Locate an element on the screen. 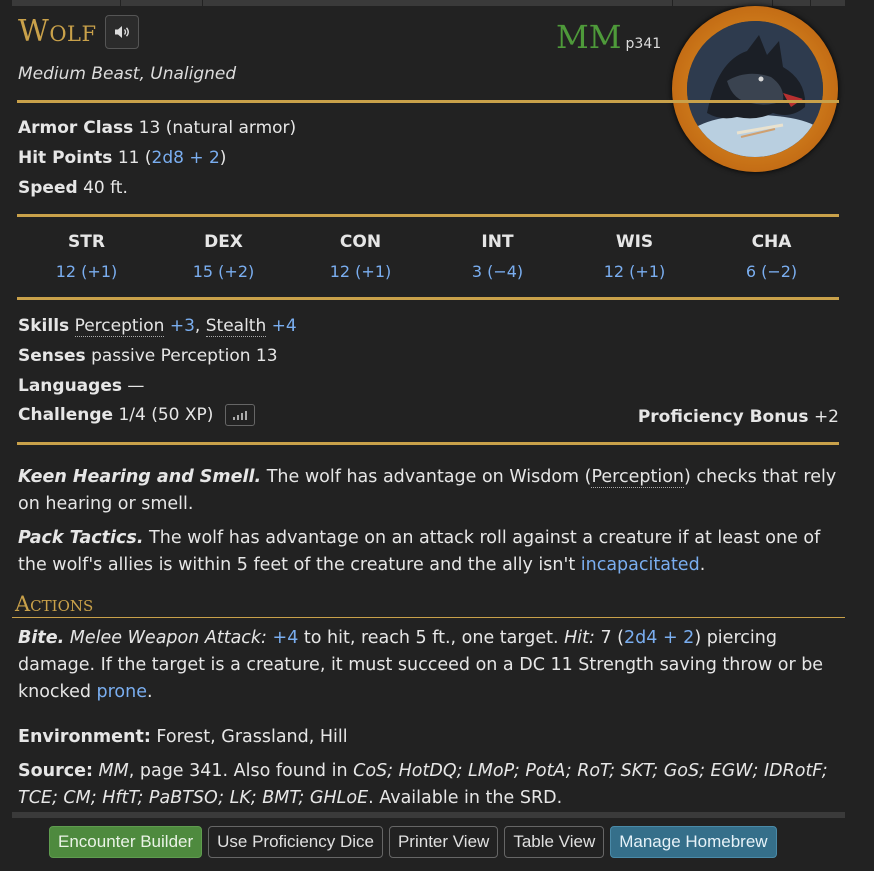 This screenshot has width=874, height=871. hit-dice-roller: 2d8 + 2 is located at coordinates (186, 158).